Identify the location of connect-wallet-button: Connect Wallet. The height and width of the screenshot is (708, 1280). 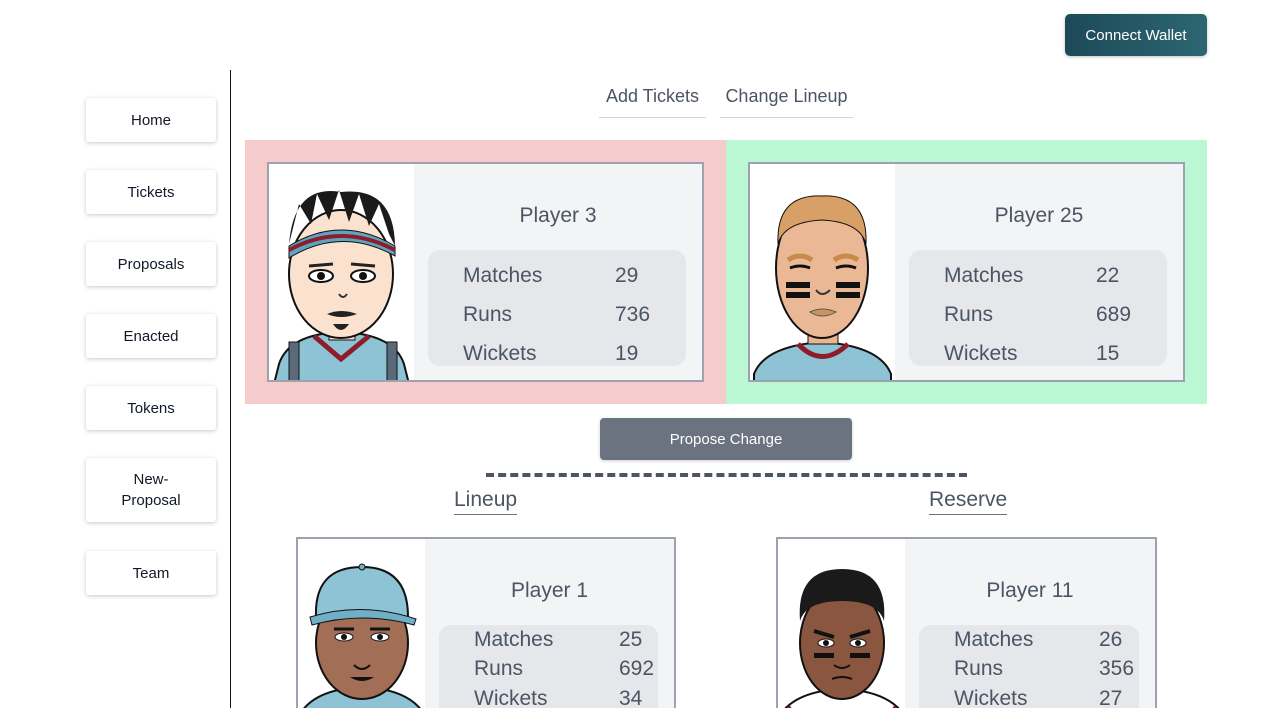
(1136, 35).